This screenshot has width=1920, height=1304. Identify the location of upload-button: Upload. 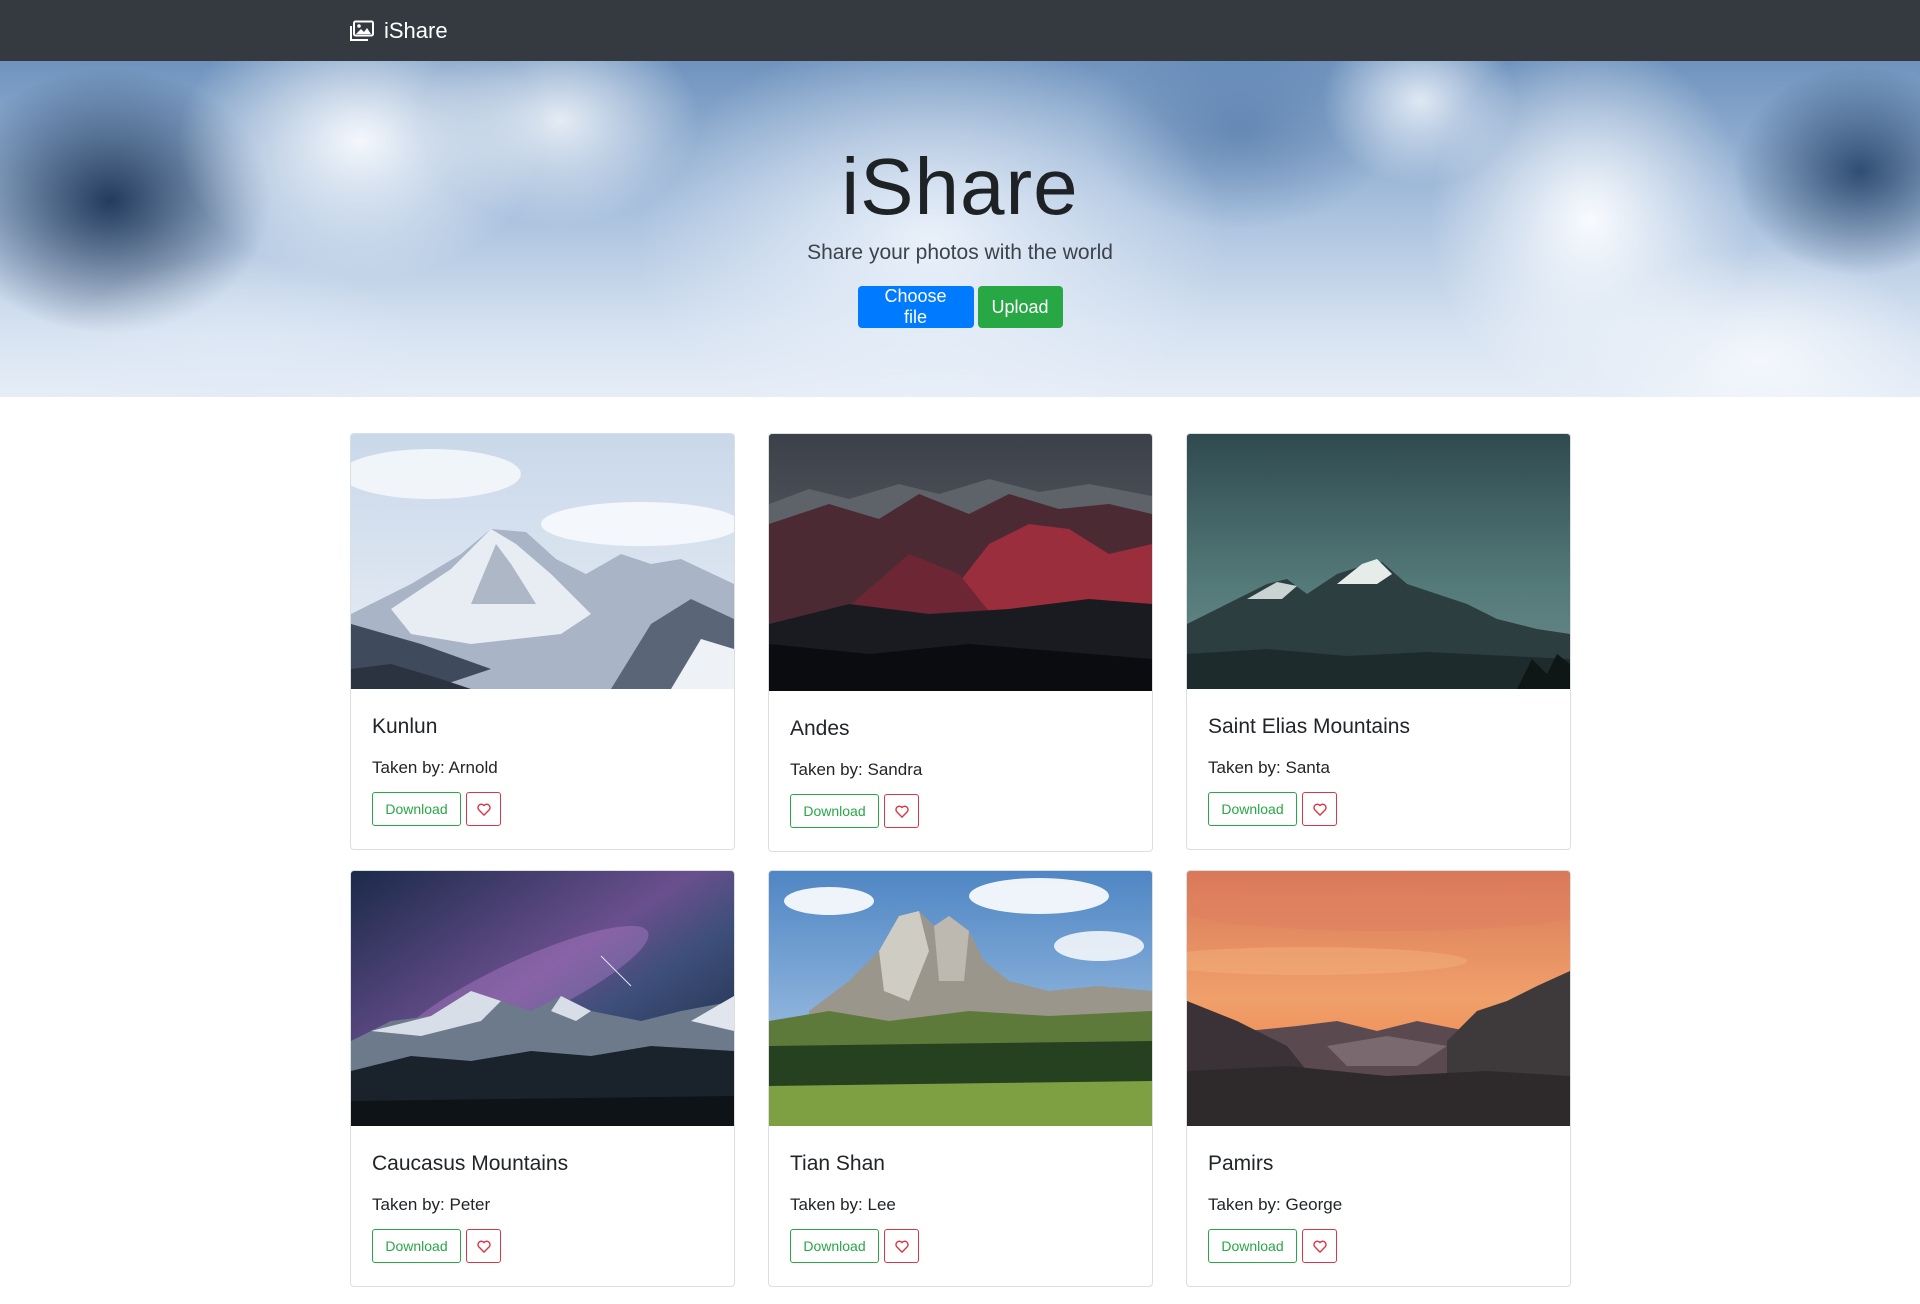
(1020, 307).